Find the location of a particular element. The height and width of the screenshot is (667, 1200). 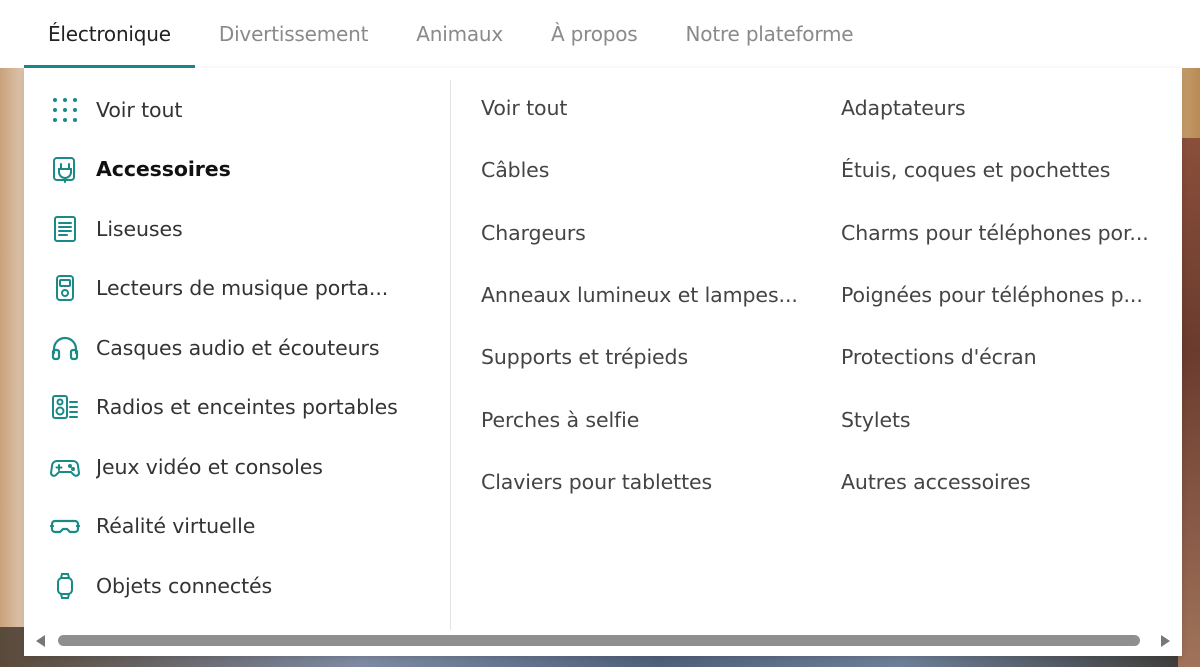

subcategory-label: Étuis, coques et pochettes is located at coordinates (976, 170).